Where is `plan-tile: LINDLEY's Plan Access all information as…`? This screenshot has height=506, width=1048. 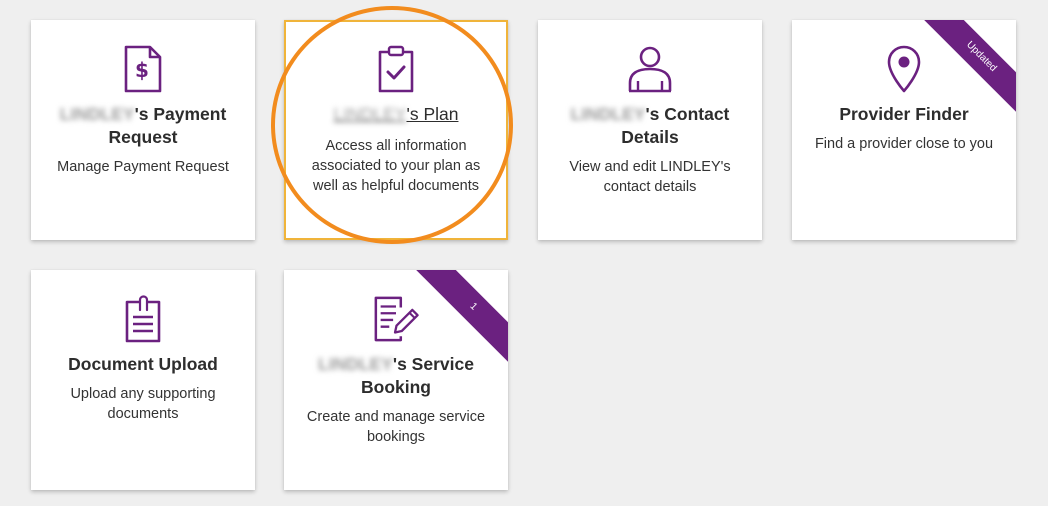
plan-tile: LINDLEY's Plan Access all information as… is located at coordinates (396, 130).